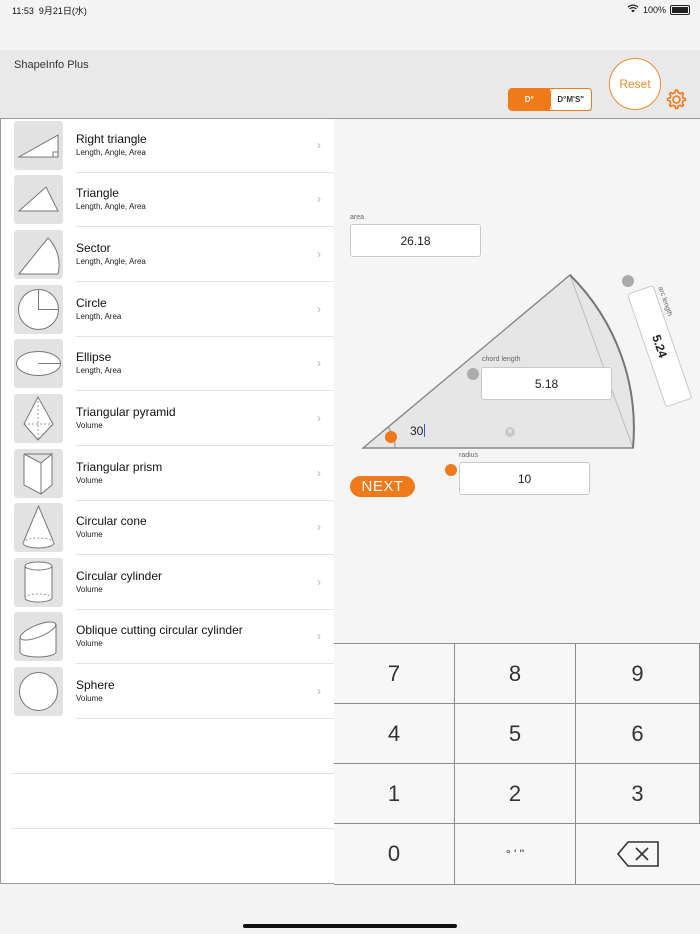 Image resolution: width=700 pixels, height=934 pixels. What do you see at coordinates (529, 99) in the screenshot?
I see `degrees-option: D°` at bounding box center [529, 99].